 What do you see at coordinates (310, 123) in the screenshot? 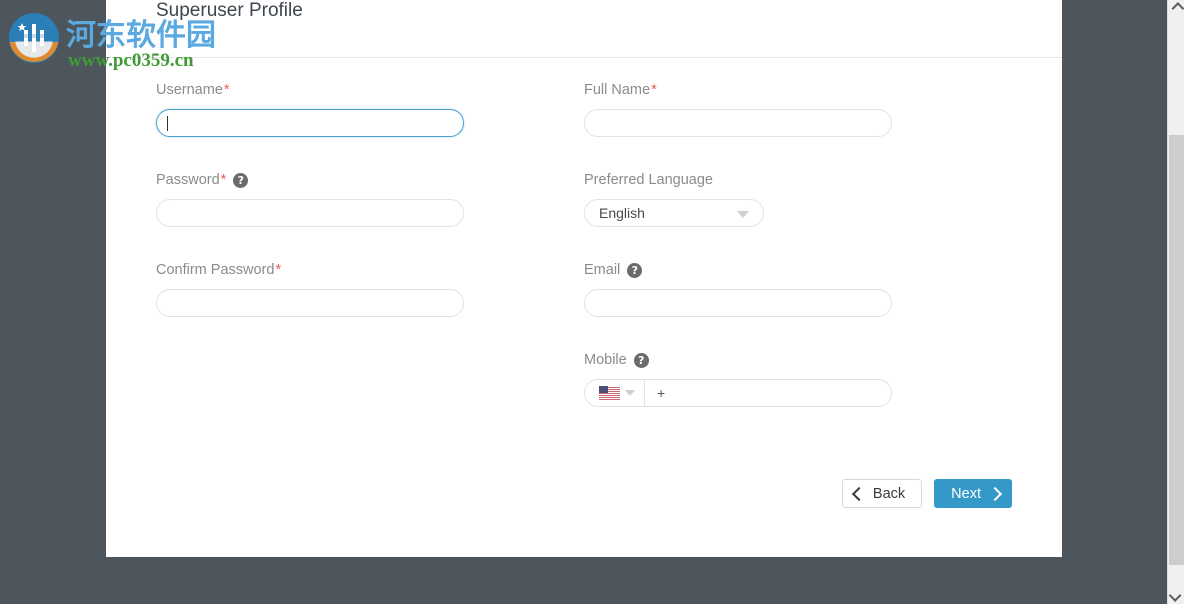
I see `username-input` at bounding box center [310, 123].